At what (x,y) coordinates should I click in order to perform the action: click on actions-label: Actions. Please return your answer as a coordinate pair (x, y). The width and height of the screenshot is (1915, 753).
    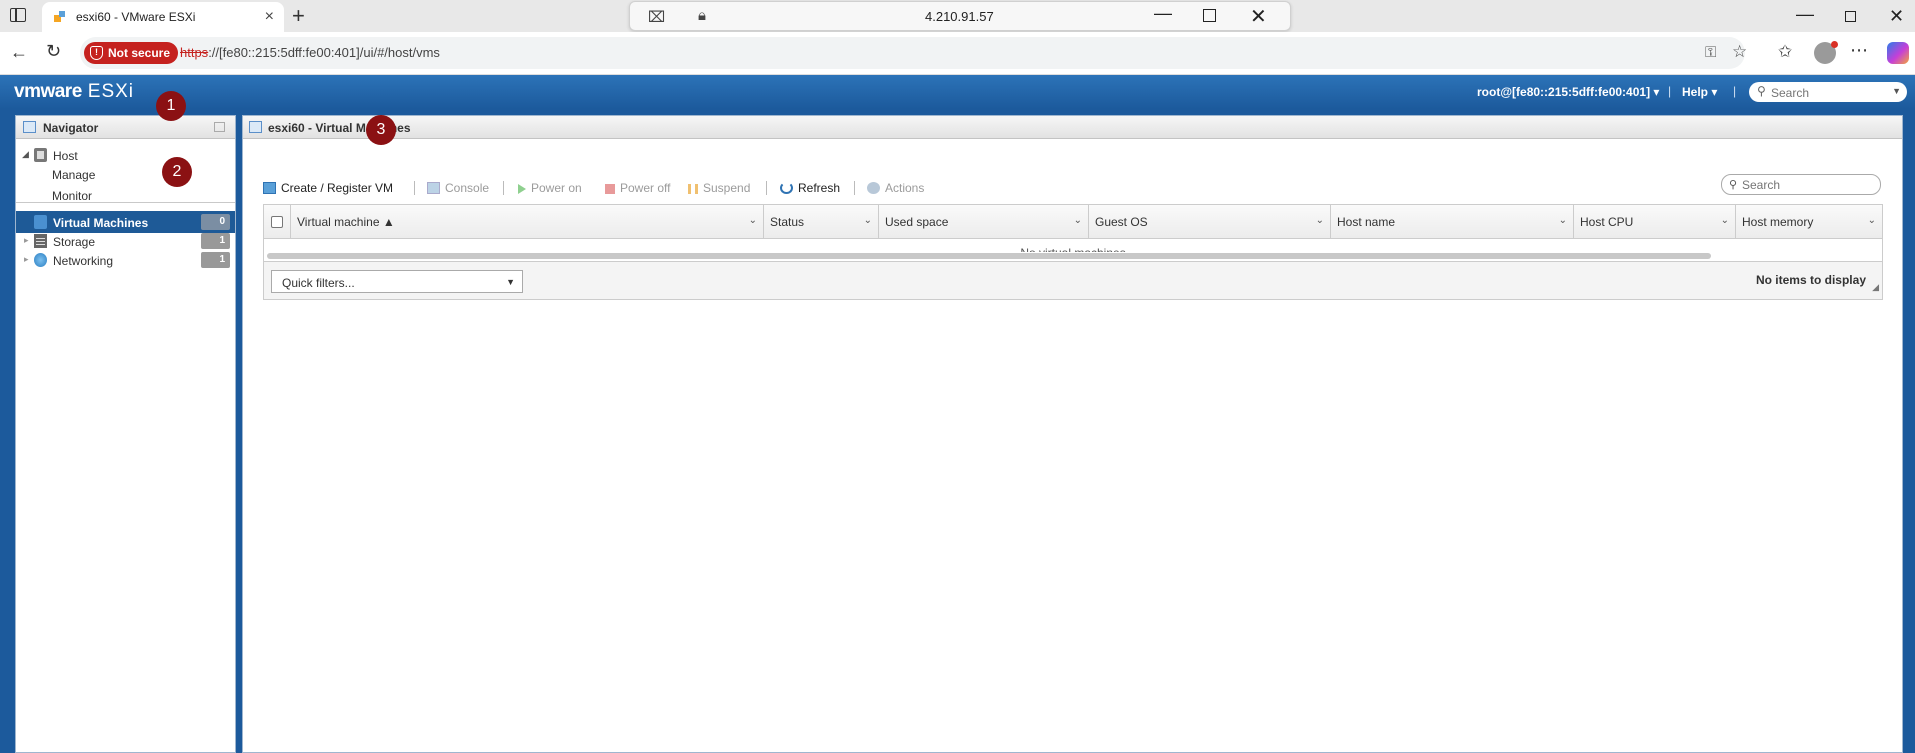
    Looking at the image, I should click on (905, 188).